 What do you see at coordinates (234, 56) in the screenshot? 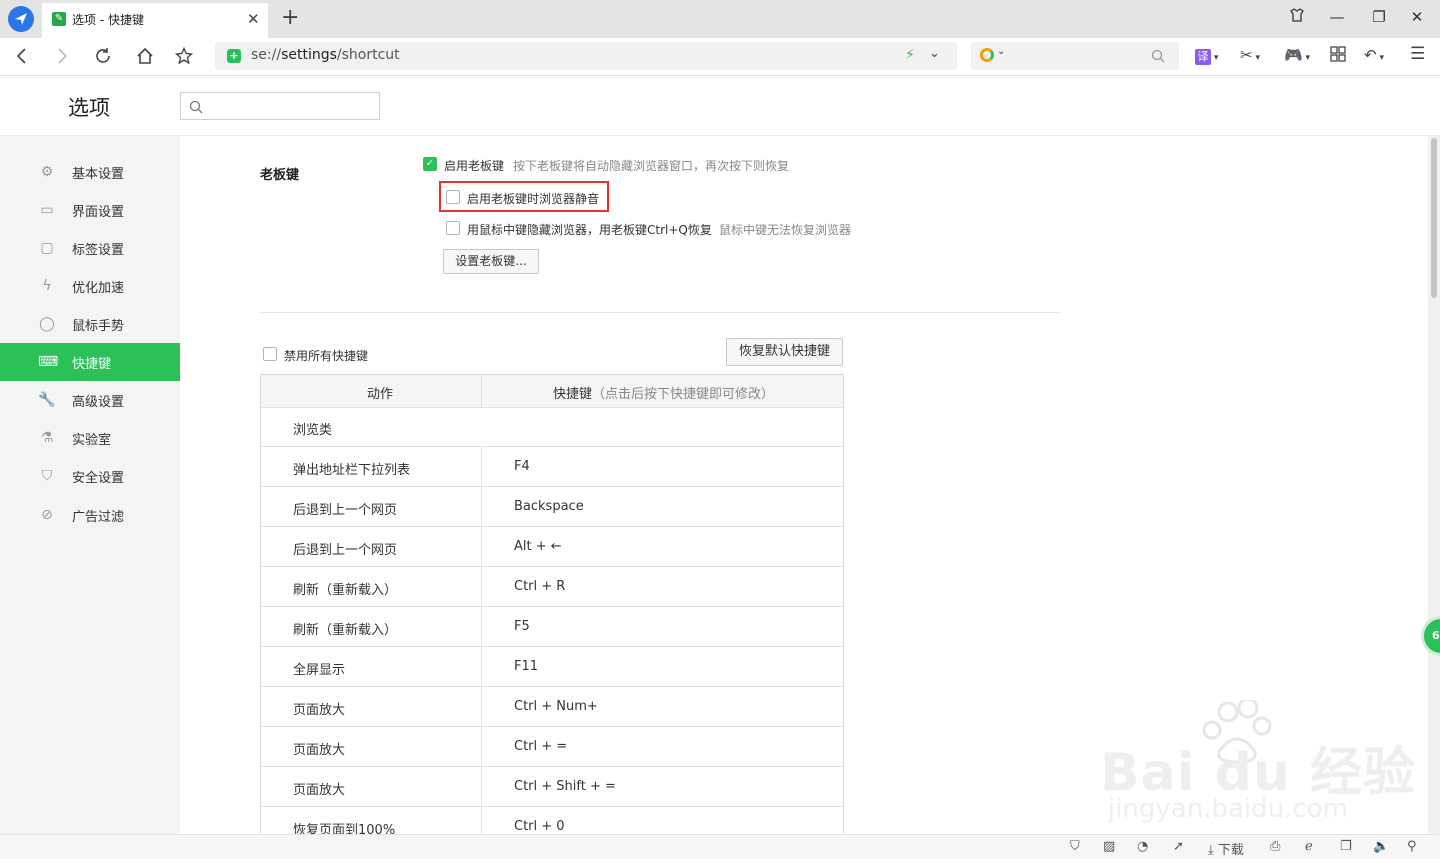
I see `secure-shield-icon: +` at bounding box center [234, 56].